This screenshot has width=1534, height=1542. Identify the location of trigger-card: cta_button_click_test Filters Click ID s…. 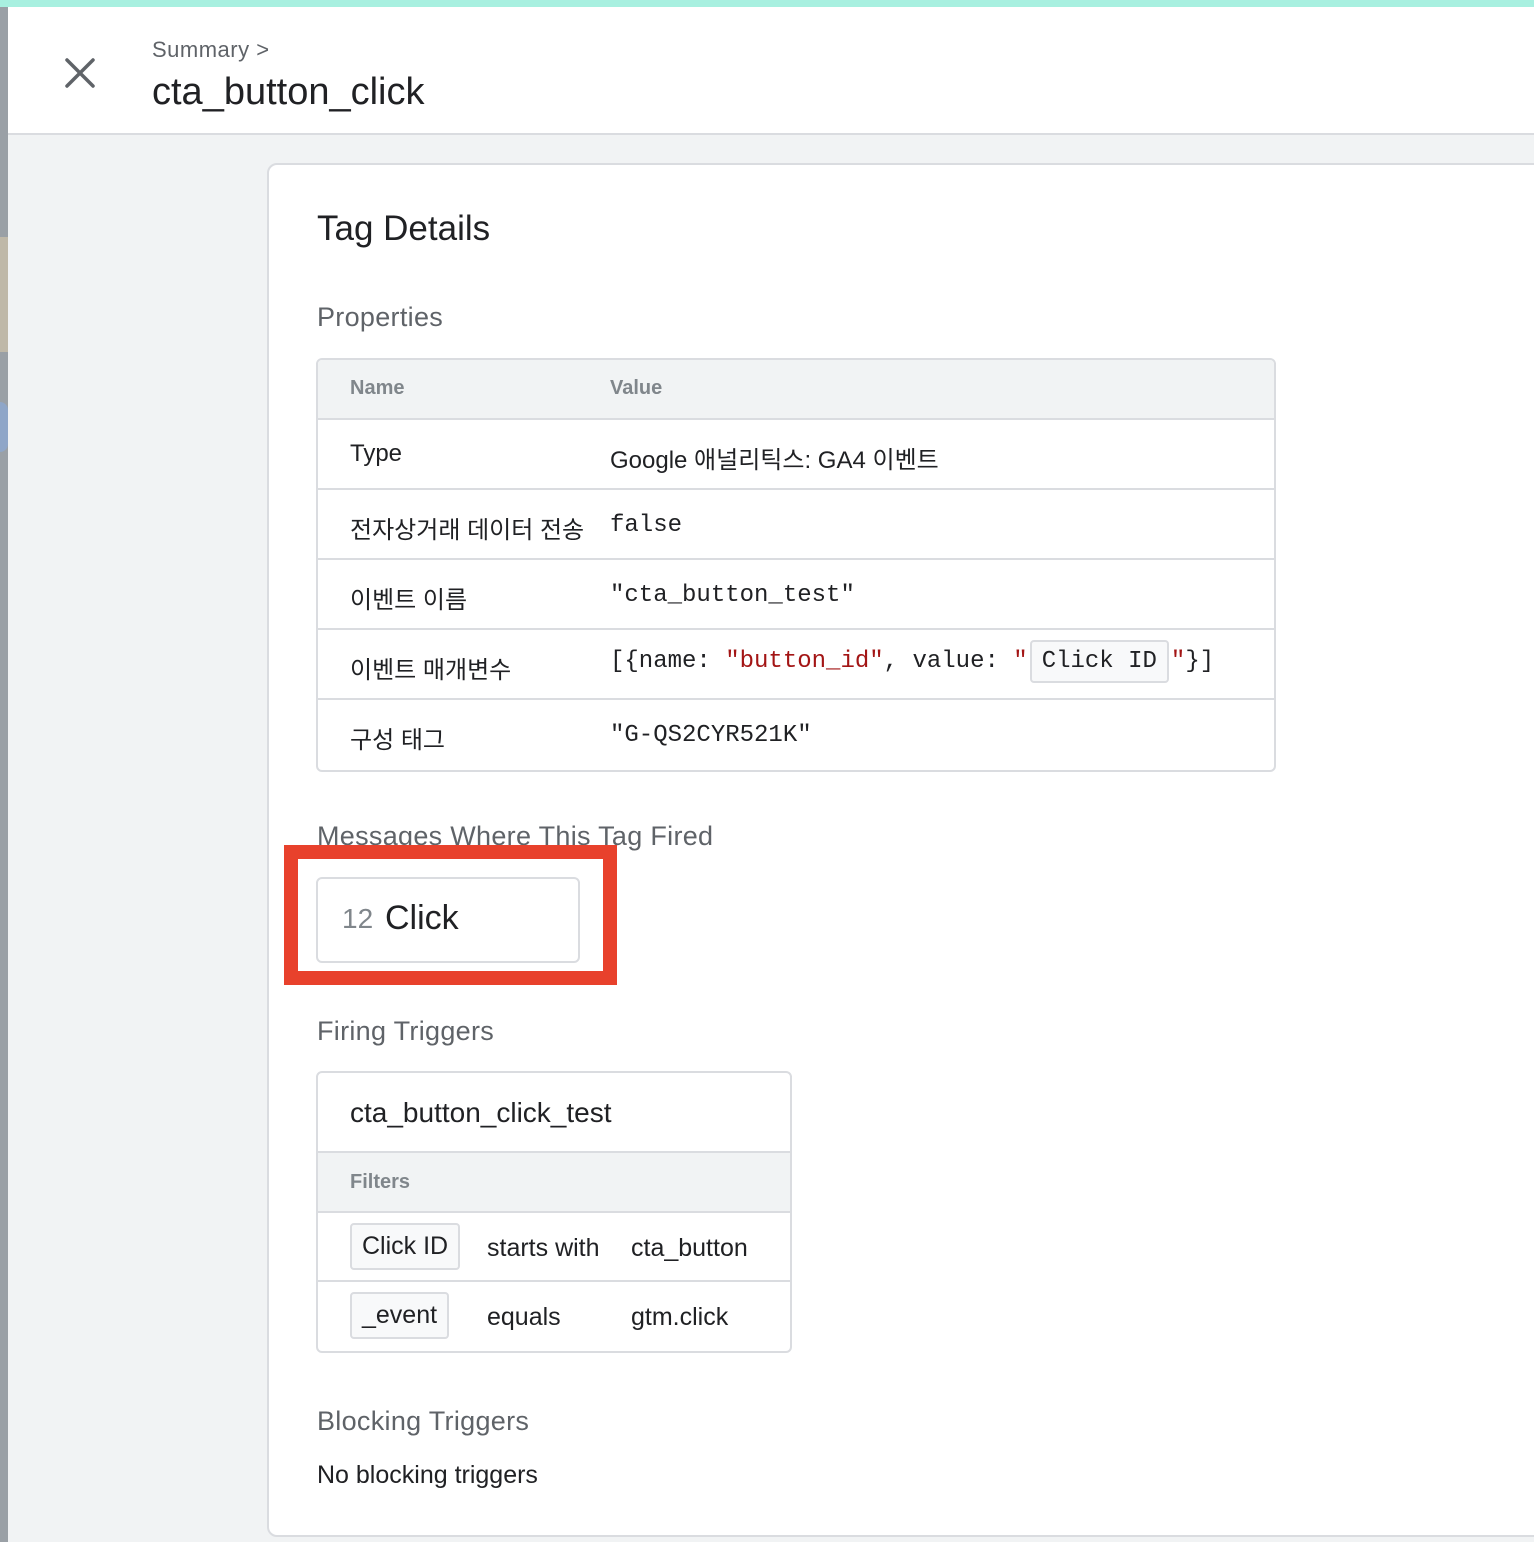
(554, 1212).